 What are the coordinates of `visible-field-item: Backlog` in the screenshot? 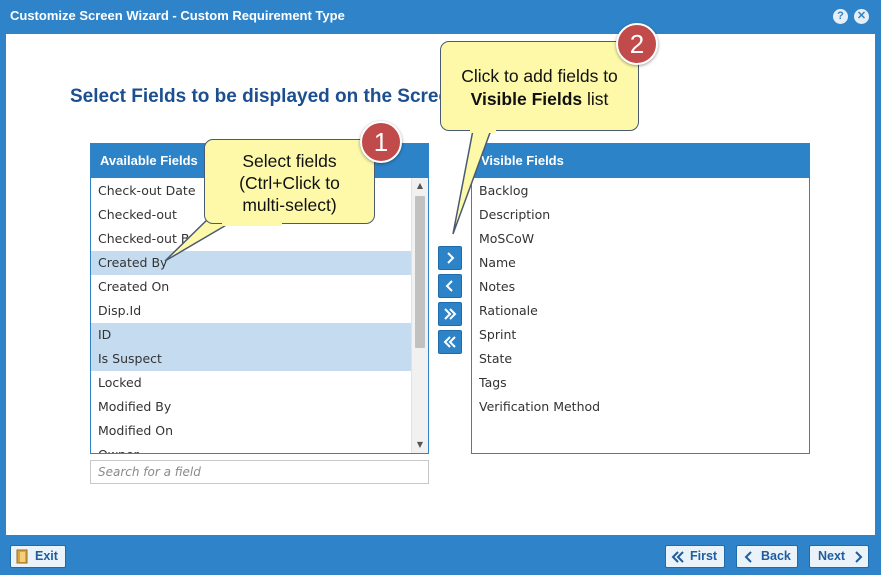 It's located at (640, 191).